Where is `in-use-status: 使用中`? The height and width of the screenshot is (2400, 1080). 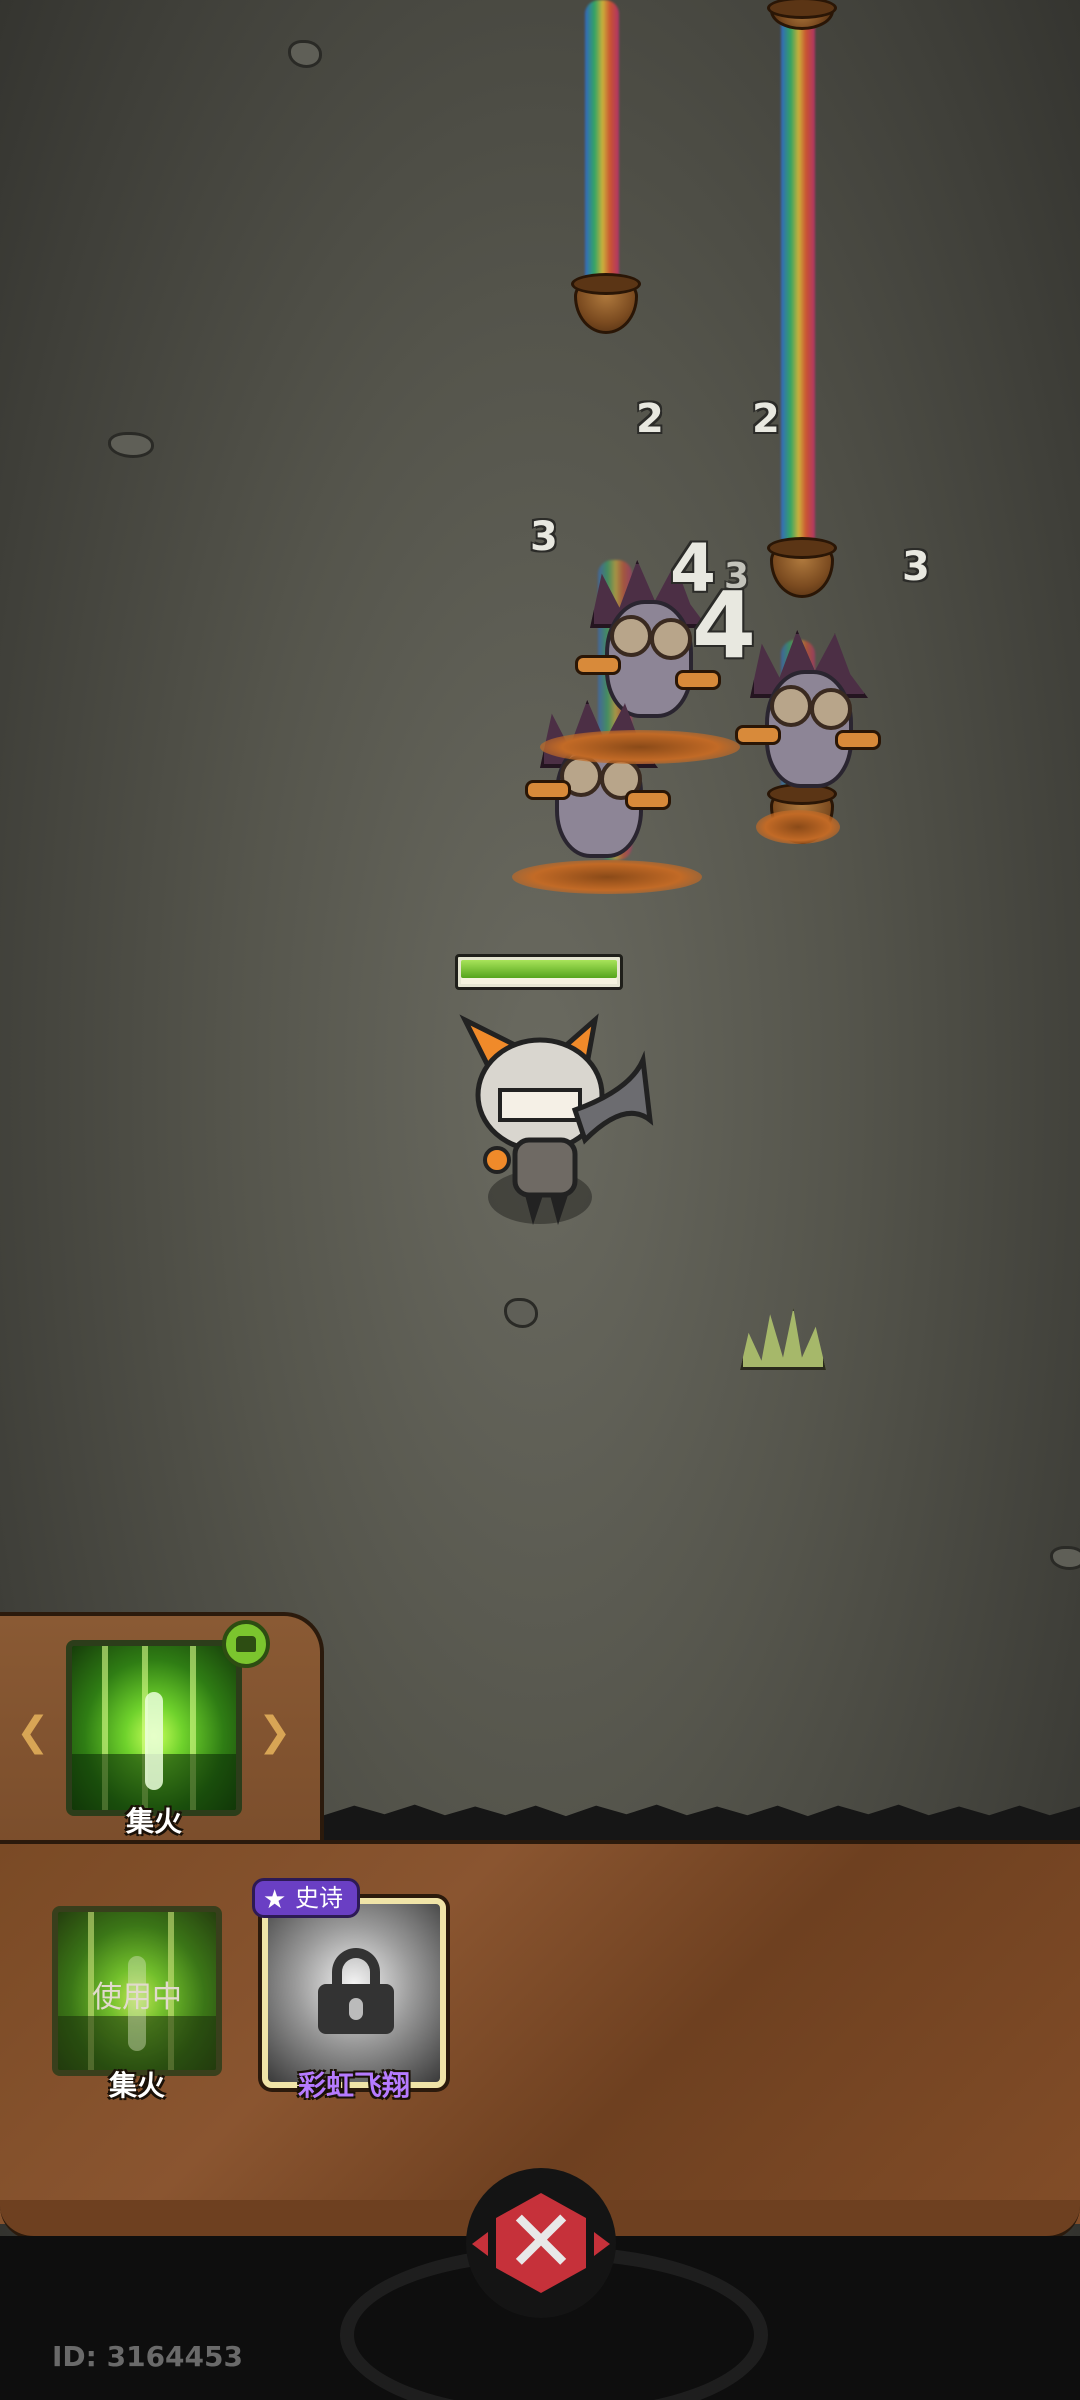
in-use-status: 使用中 is located at coordinates (137, 1998).